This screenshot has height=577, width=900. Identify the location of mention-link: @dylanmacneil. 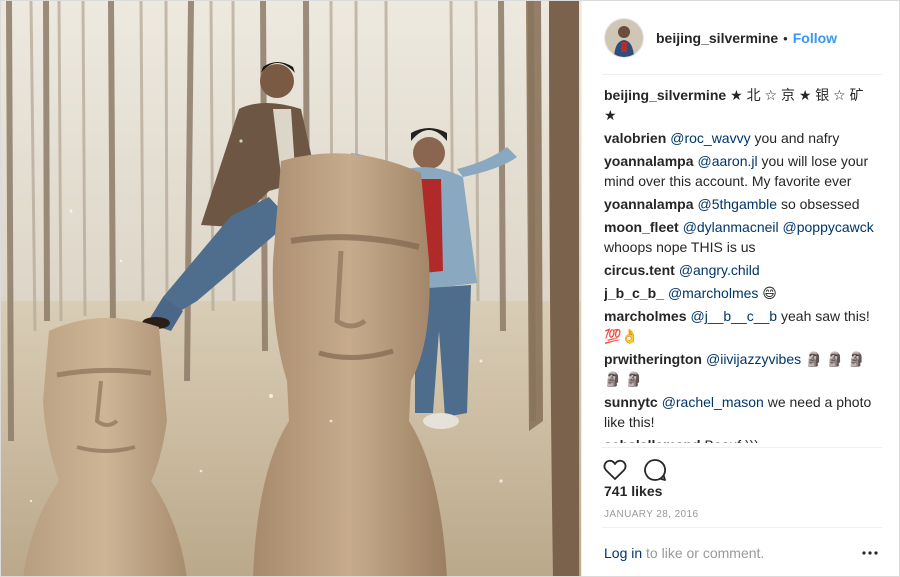
(731, 227).